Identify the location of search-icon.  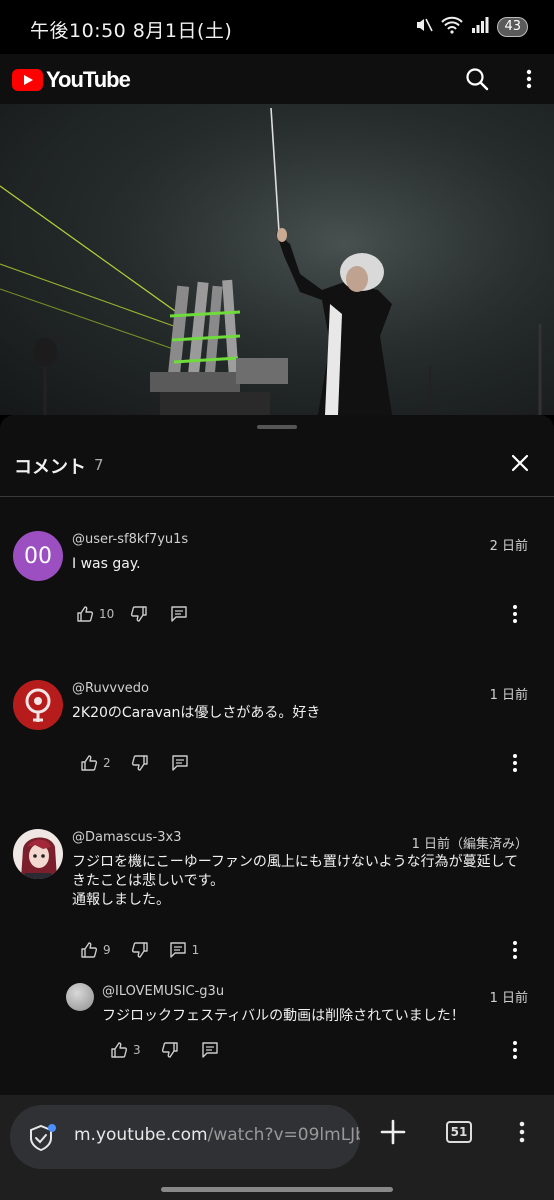
(477, 79).